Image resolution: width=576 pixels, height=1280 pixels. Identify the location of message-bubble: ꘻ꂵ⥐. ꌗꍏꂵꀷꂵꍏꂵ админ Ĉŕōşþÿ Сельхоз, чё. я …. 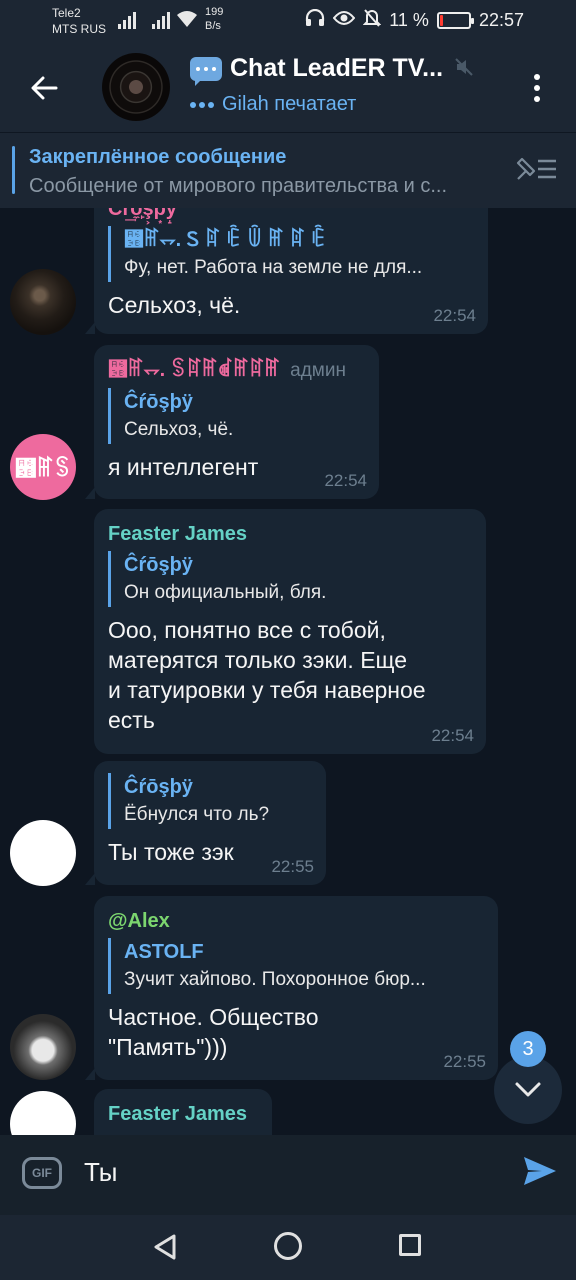
(232, 422).